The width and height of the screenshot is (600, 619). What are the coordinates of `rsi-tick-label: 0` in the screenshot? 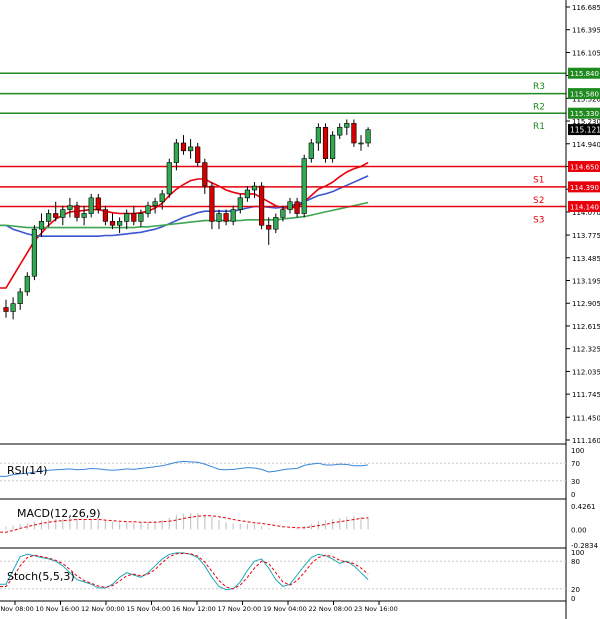 It's located at (573, 495).